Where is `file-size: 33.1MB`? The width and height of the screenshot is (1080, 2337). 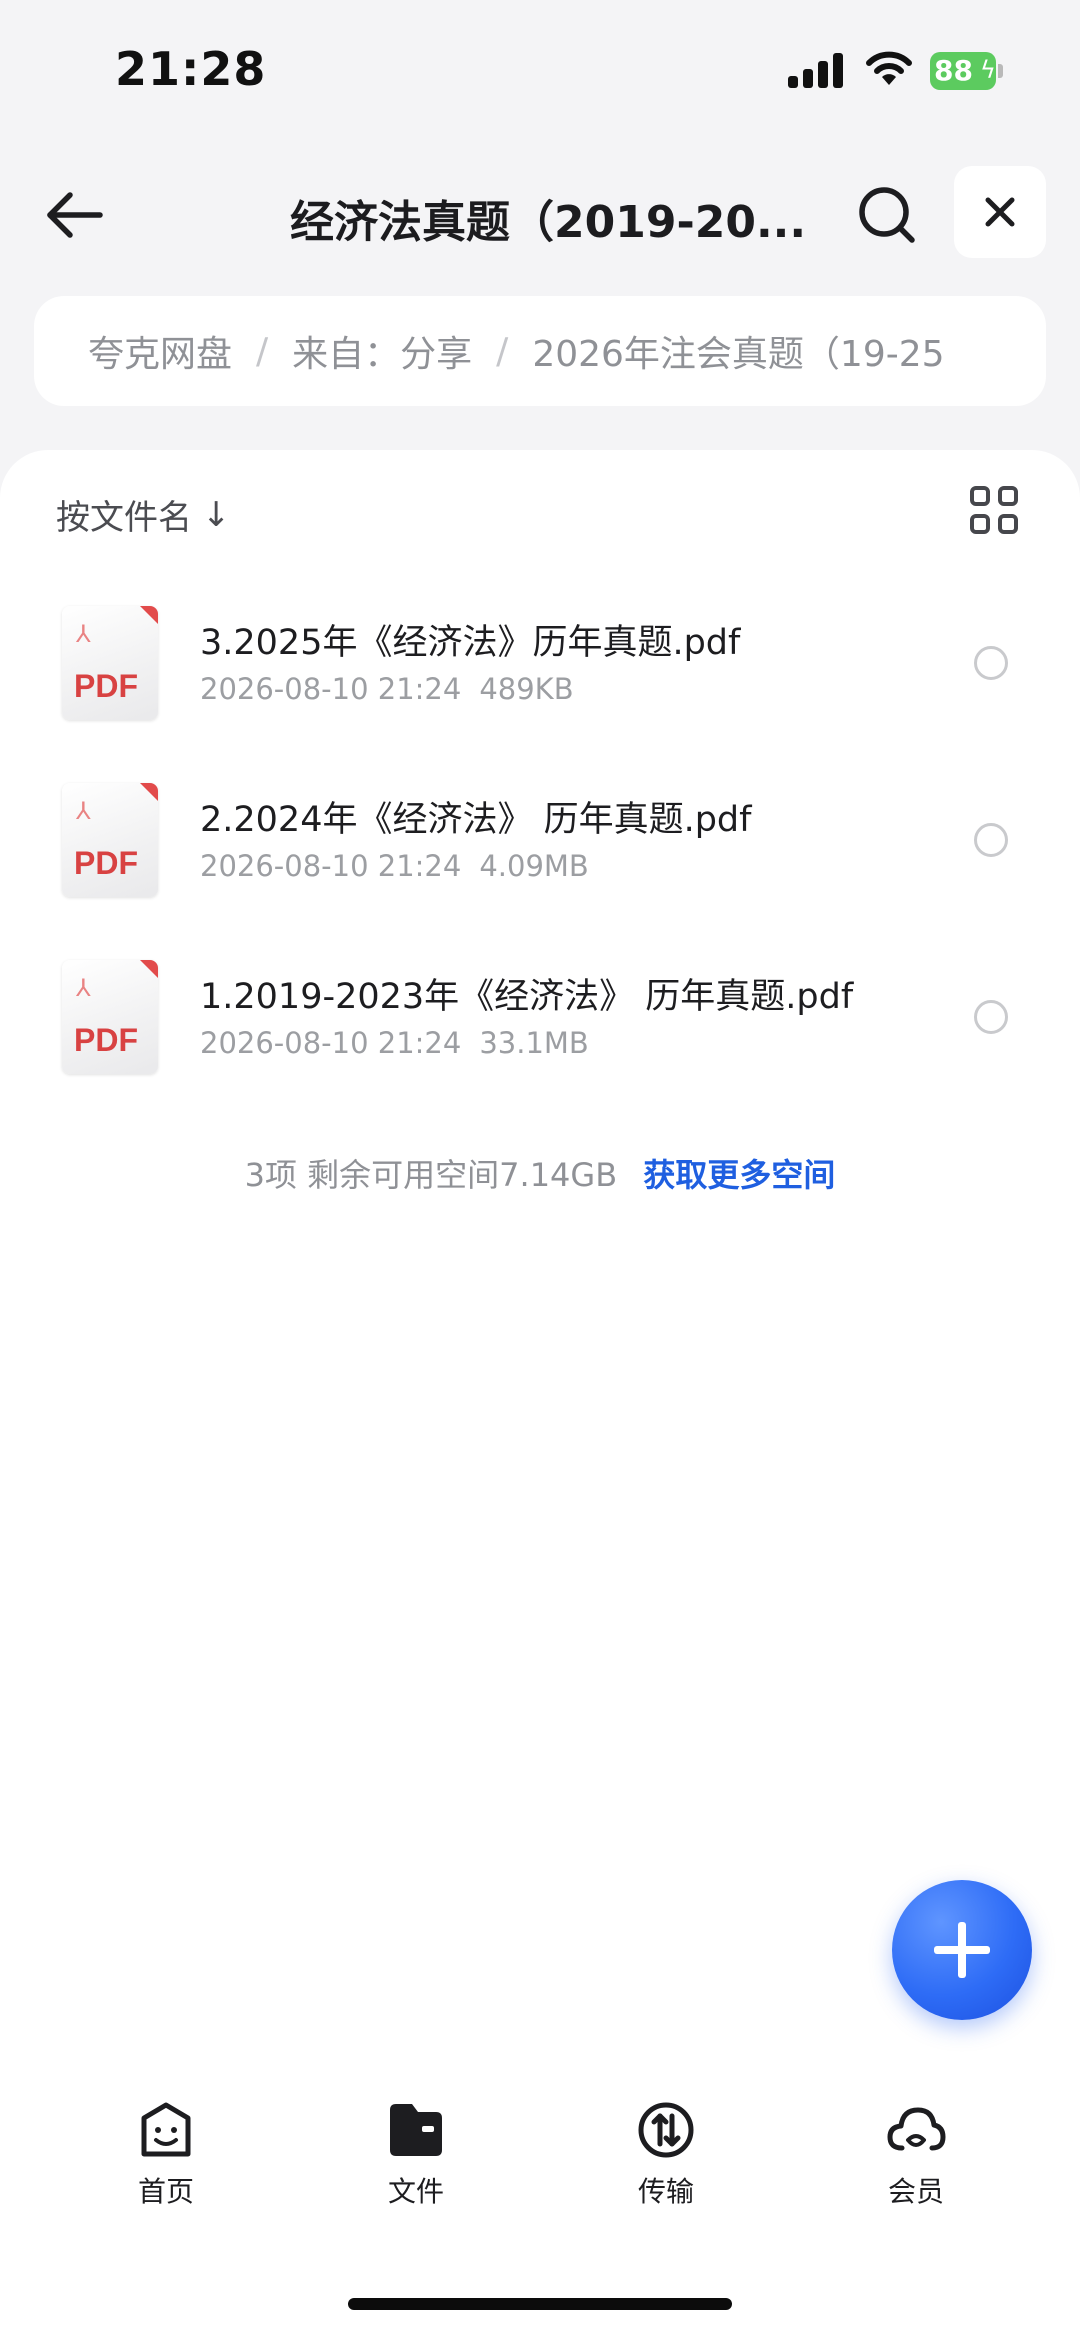
file-size: 33.1MB is located at coordinates (534, 1043).